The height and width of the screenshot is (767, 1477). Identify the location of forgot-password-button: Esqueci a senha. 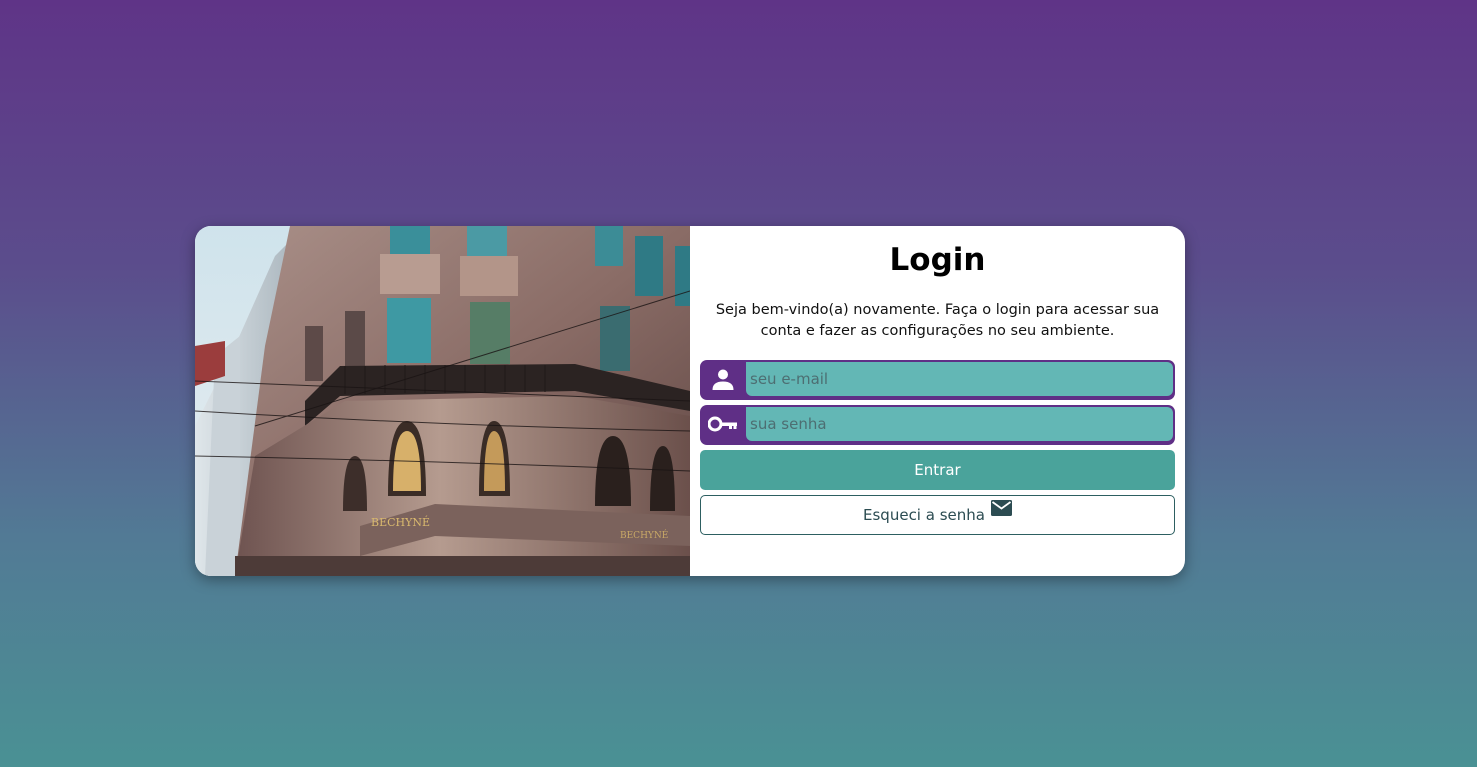
(937, 515).